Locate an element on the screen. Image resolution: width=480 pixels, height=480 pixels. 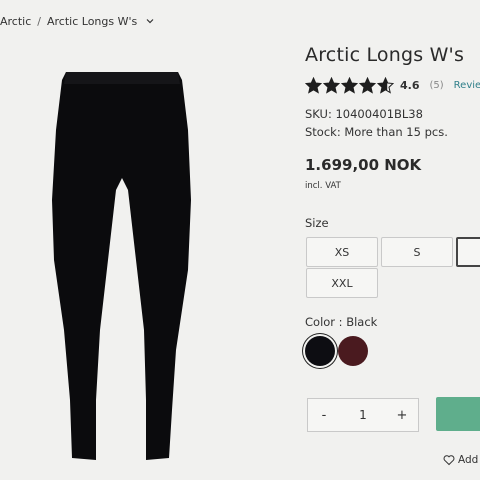
breadcrumb-item-arctic-longs: Arctic Longs W's is located at coordinates (92, 21).